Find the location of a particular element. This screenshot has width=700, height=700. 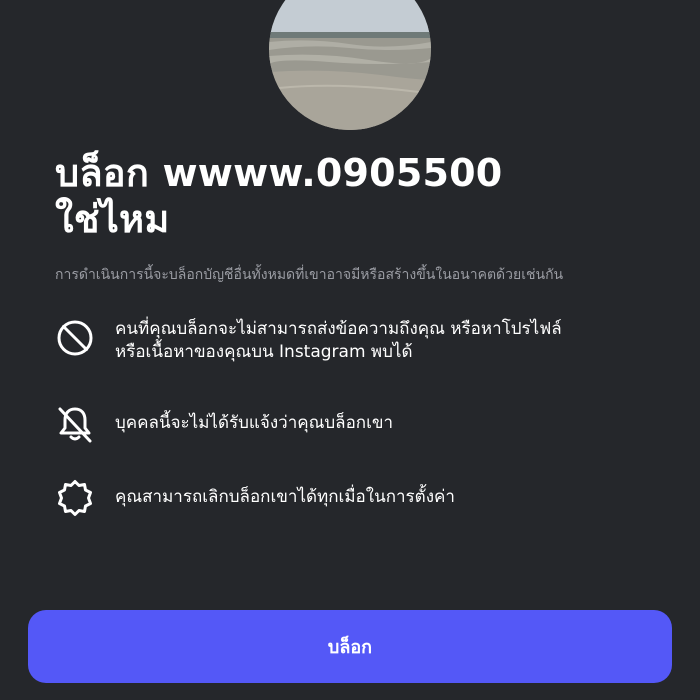

avatar-photo is located at coordinates (350, 65).